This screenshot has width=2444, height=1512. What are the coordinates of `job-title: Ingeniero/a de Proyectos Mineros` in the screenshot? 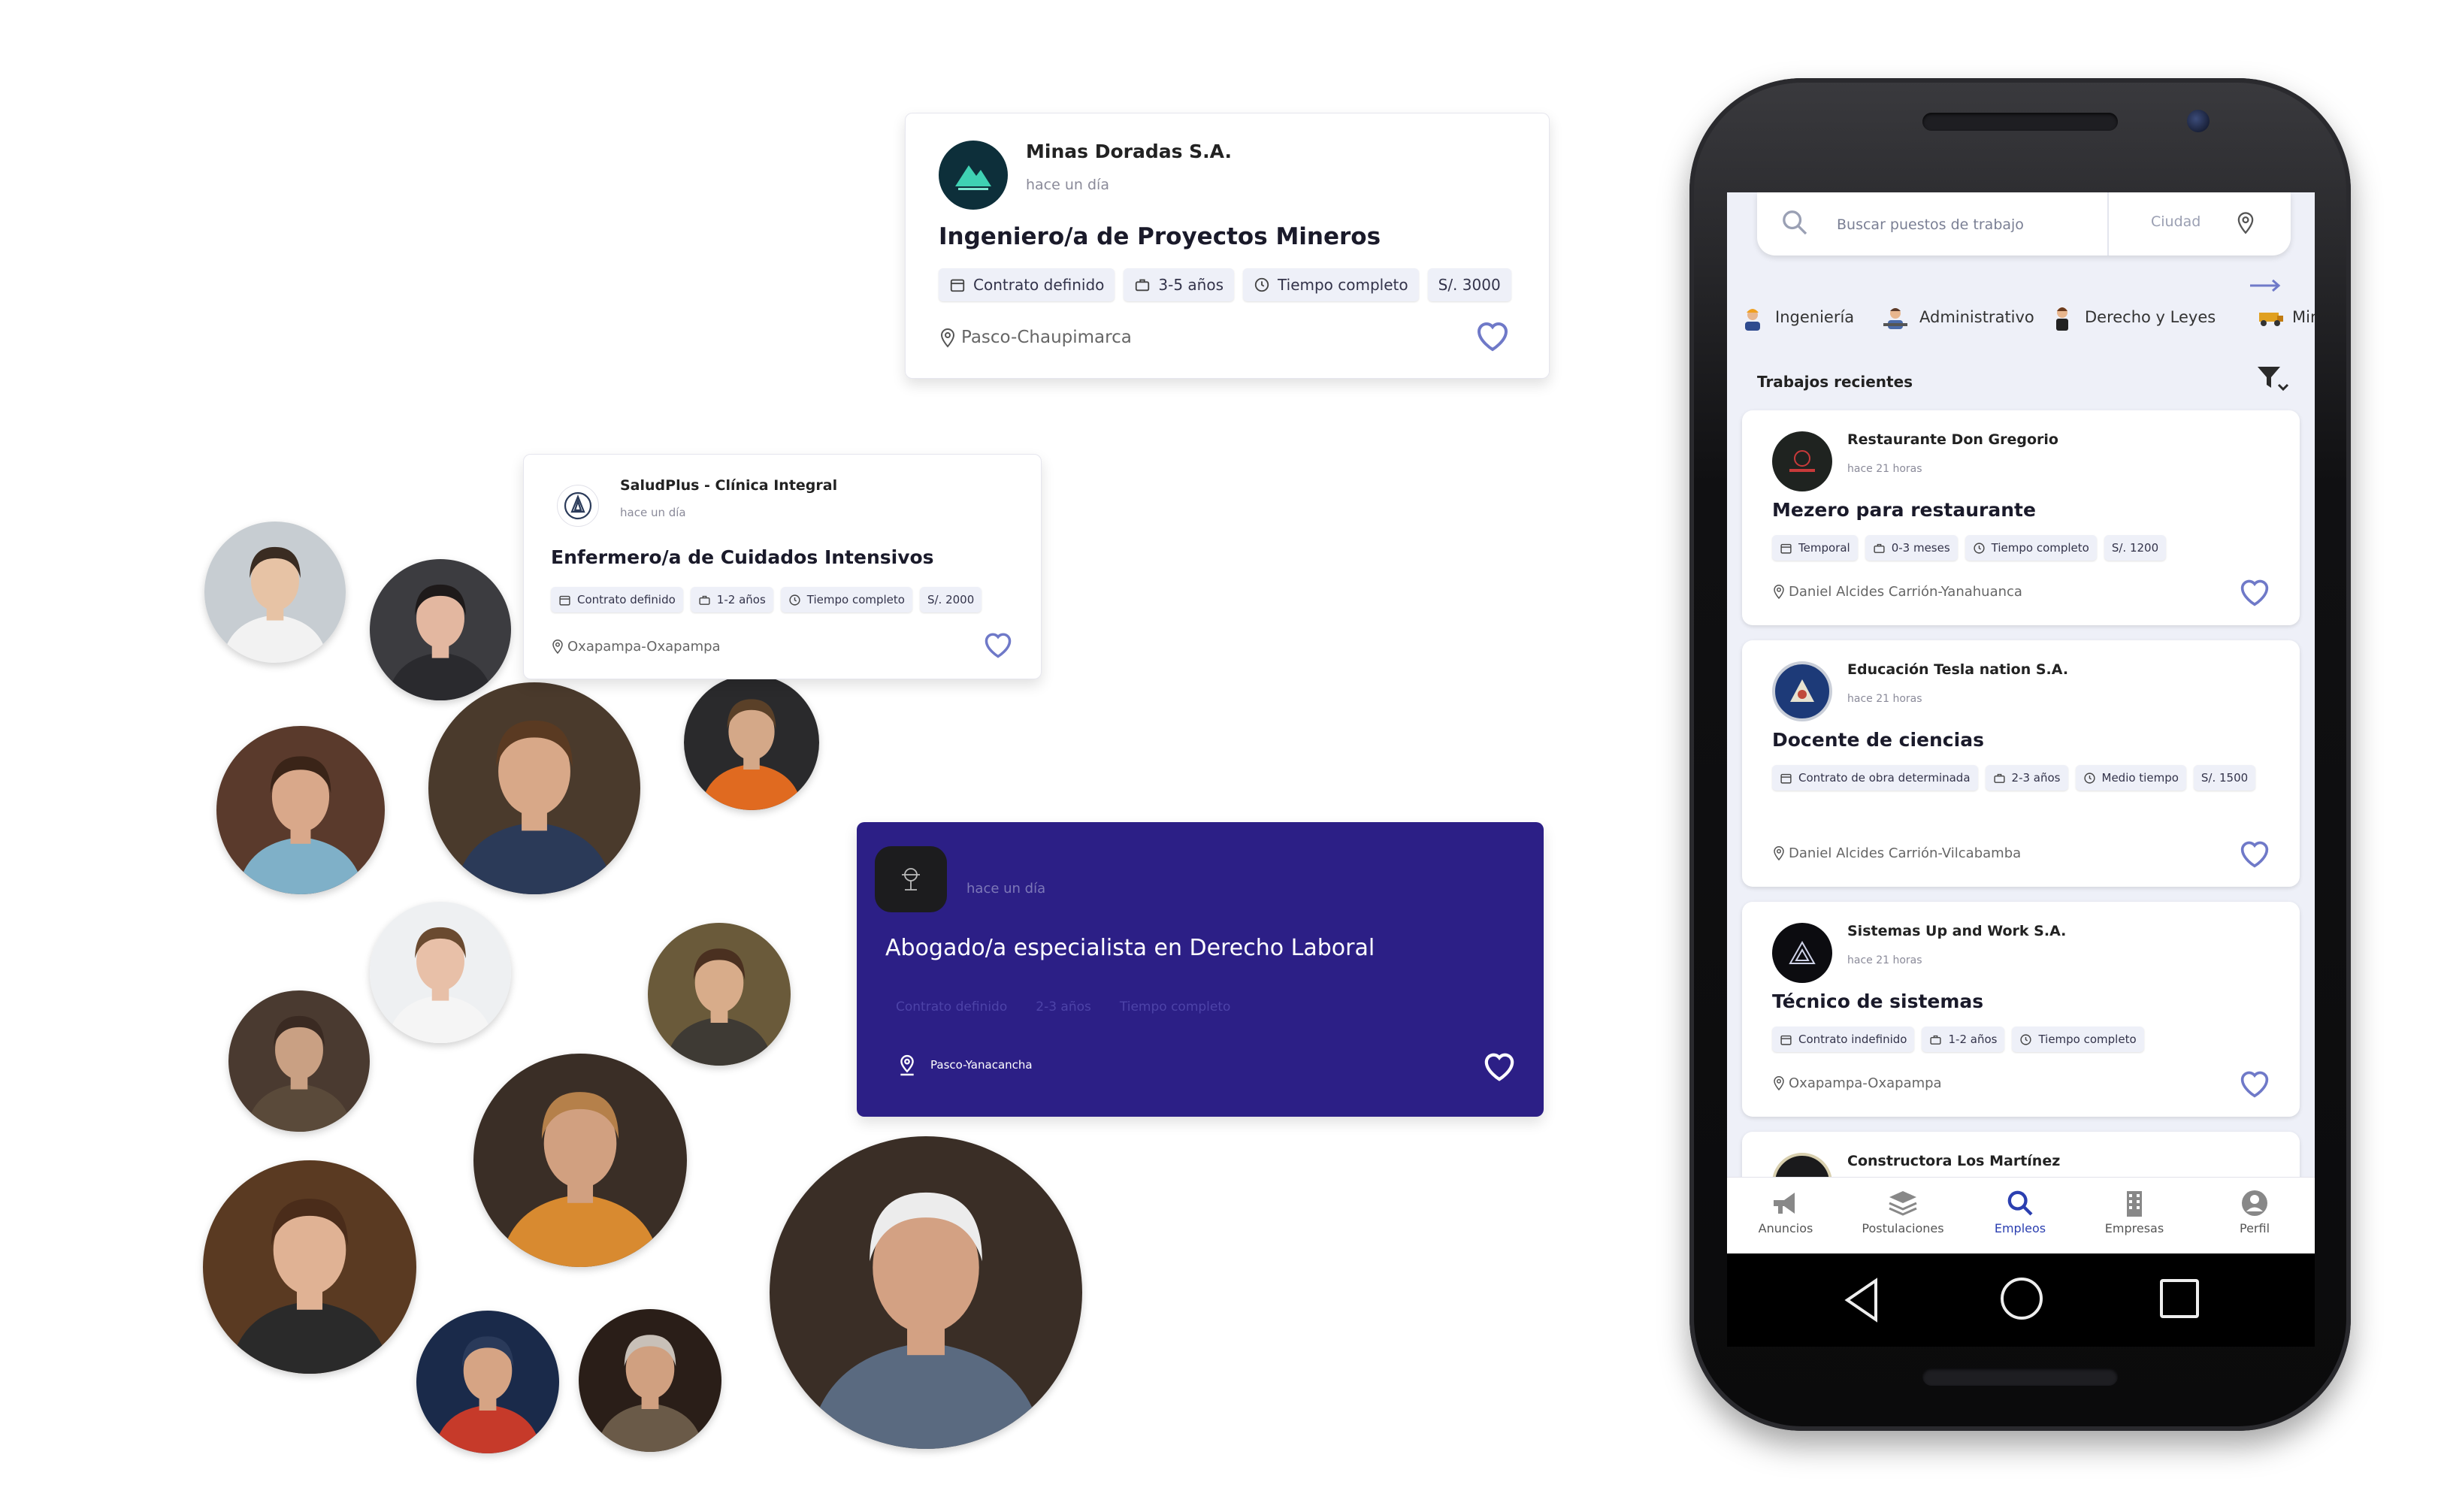 It's located at (1160, 236).